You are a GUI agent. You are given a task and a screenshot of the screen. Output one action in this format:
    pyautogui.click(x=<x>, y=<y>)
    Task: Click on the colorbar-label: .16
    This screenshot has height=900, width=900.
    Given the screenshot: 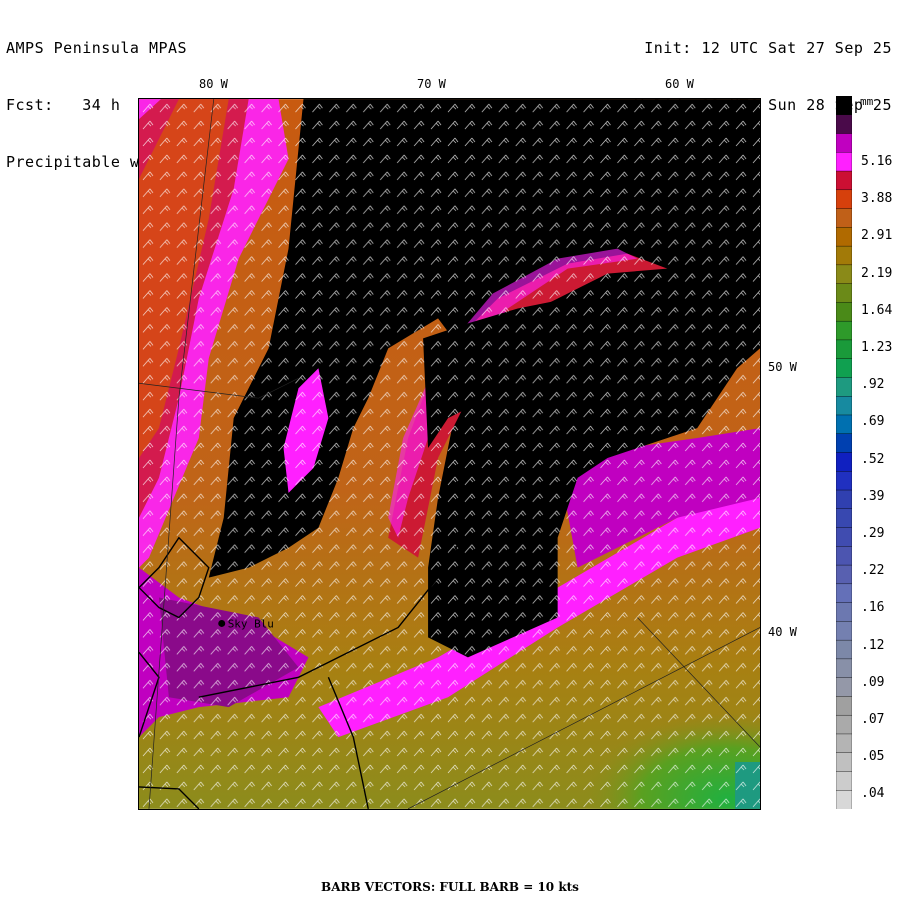 What is the action you would take?
    pyautogui.click(x=873, y=608)
    